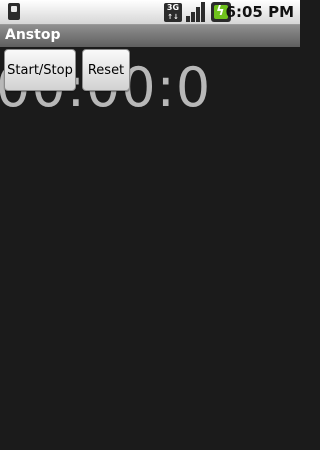 The width and height of the screenshot is (320, 450). What do you see at coordinates (150, 12) in the screenshot?
I see `status-bar: 3G ↑↓ ϟ 6:05 PM` at bounding box center [150, 12].